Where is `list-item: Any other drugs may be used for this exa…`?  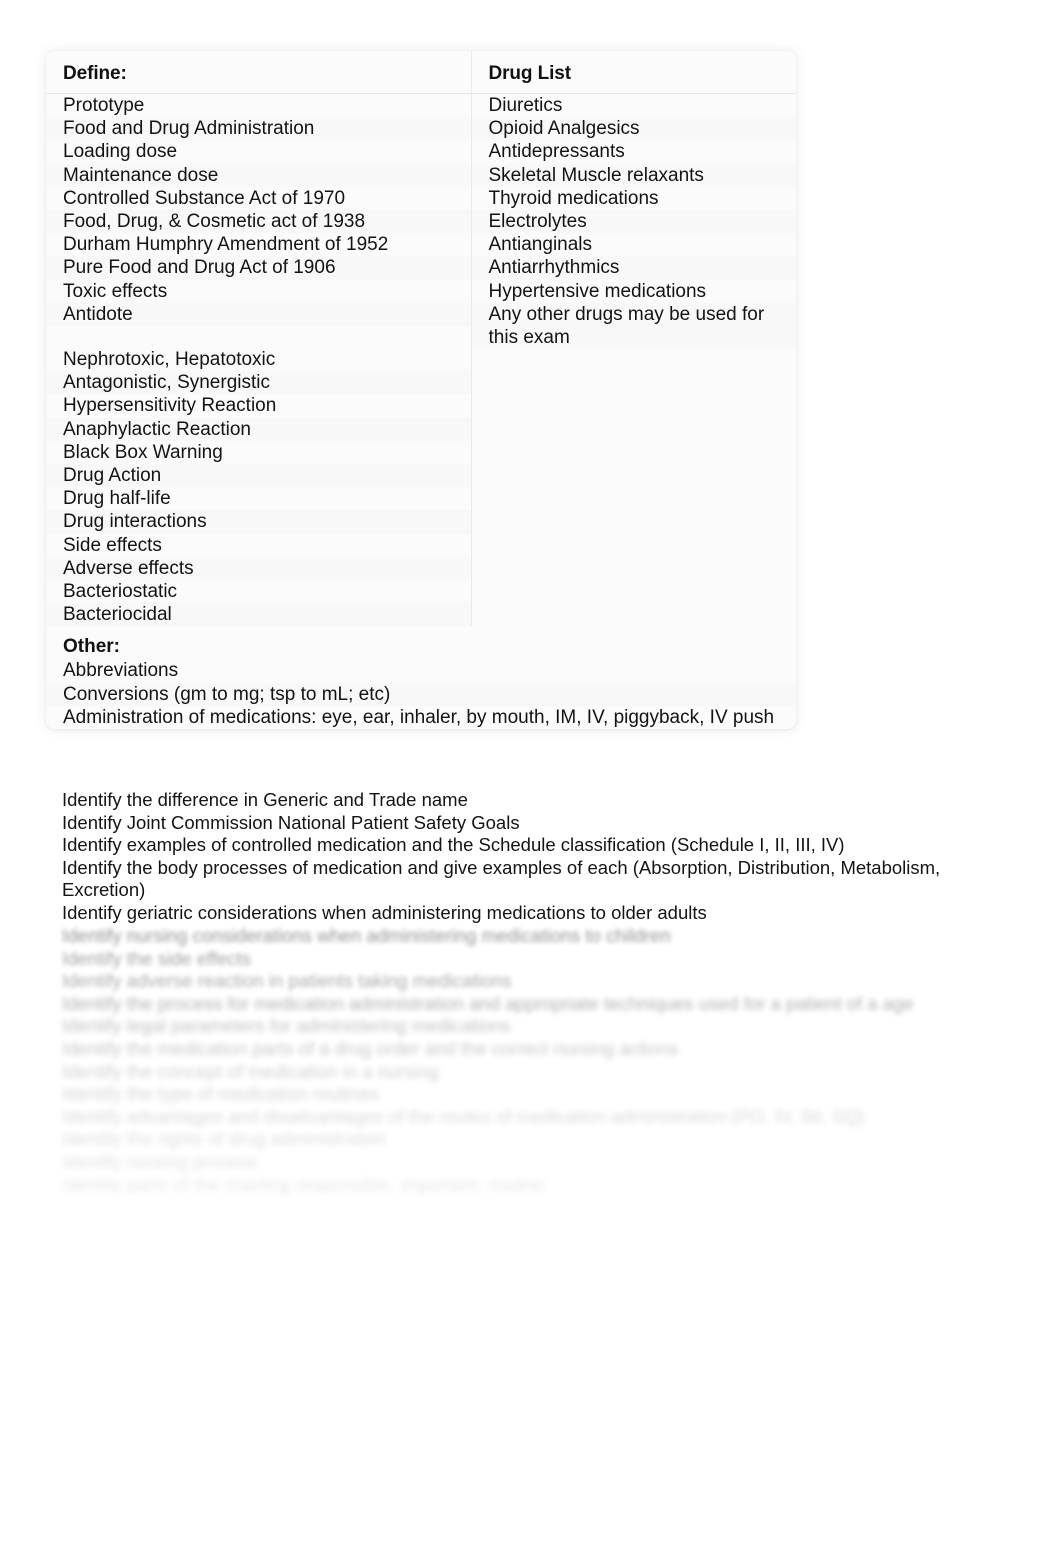 list-item: Any other drugs may be used for this exa… is located at coordinates (629, 326).